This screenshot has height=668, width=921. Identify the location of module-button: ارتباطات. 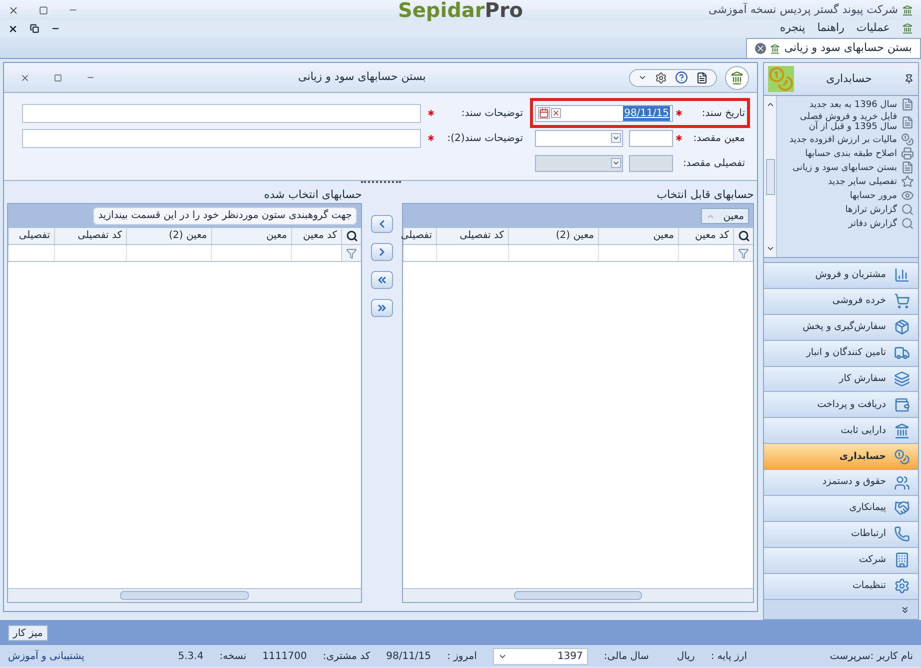
(841, 535).